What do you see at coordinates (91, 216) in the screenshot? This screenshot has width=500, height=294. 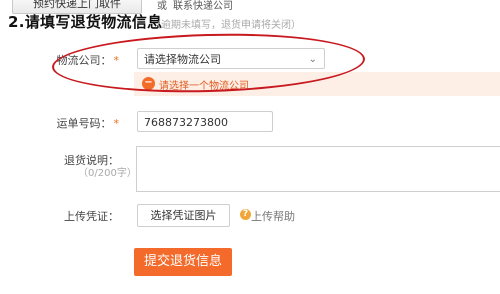 I see `voucher-label: 上传凭证：` at bounding box center [91, 216].